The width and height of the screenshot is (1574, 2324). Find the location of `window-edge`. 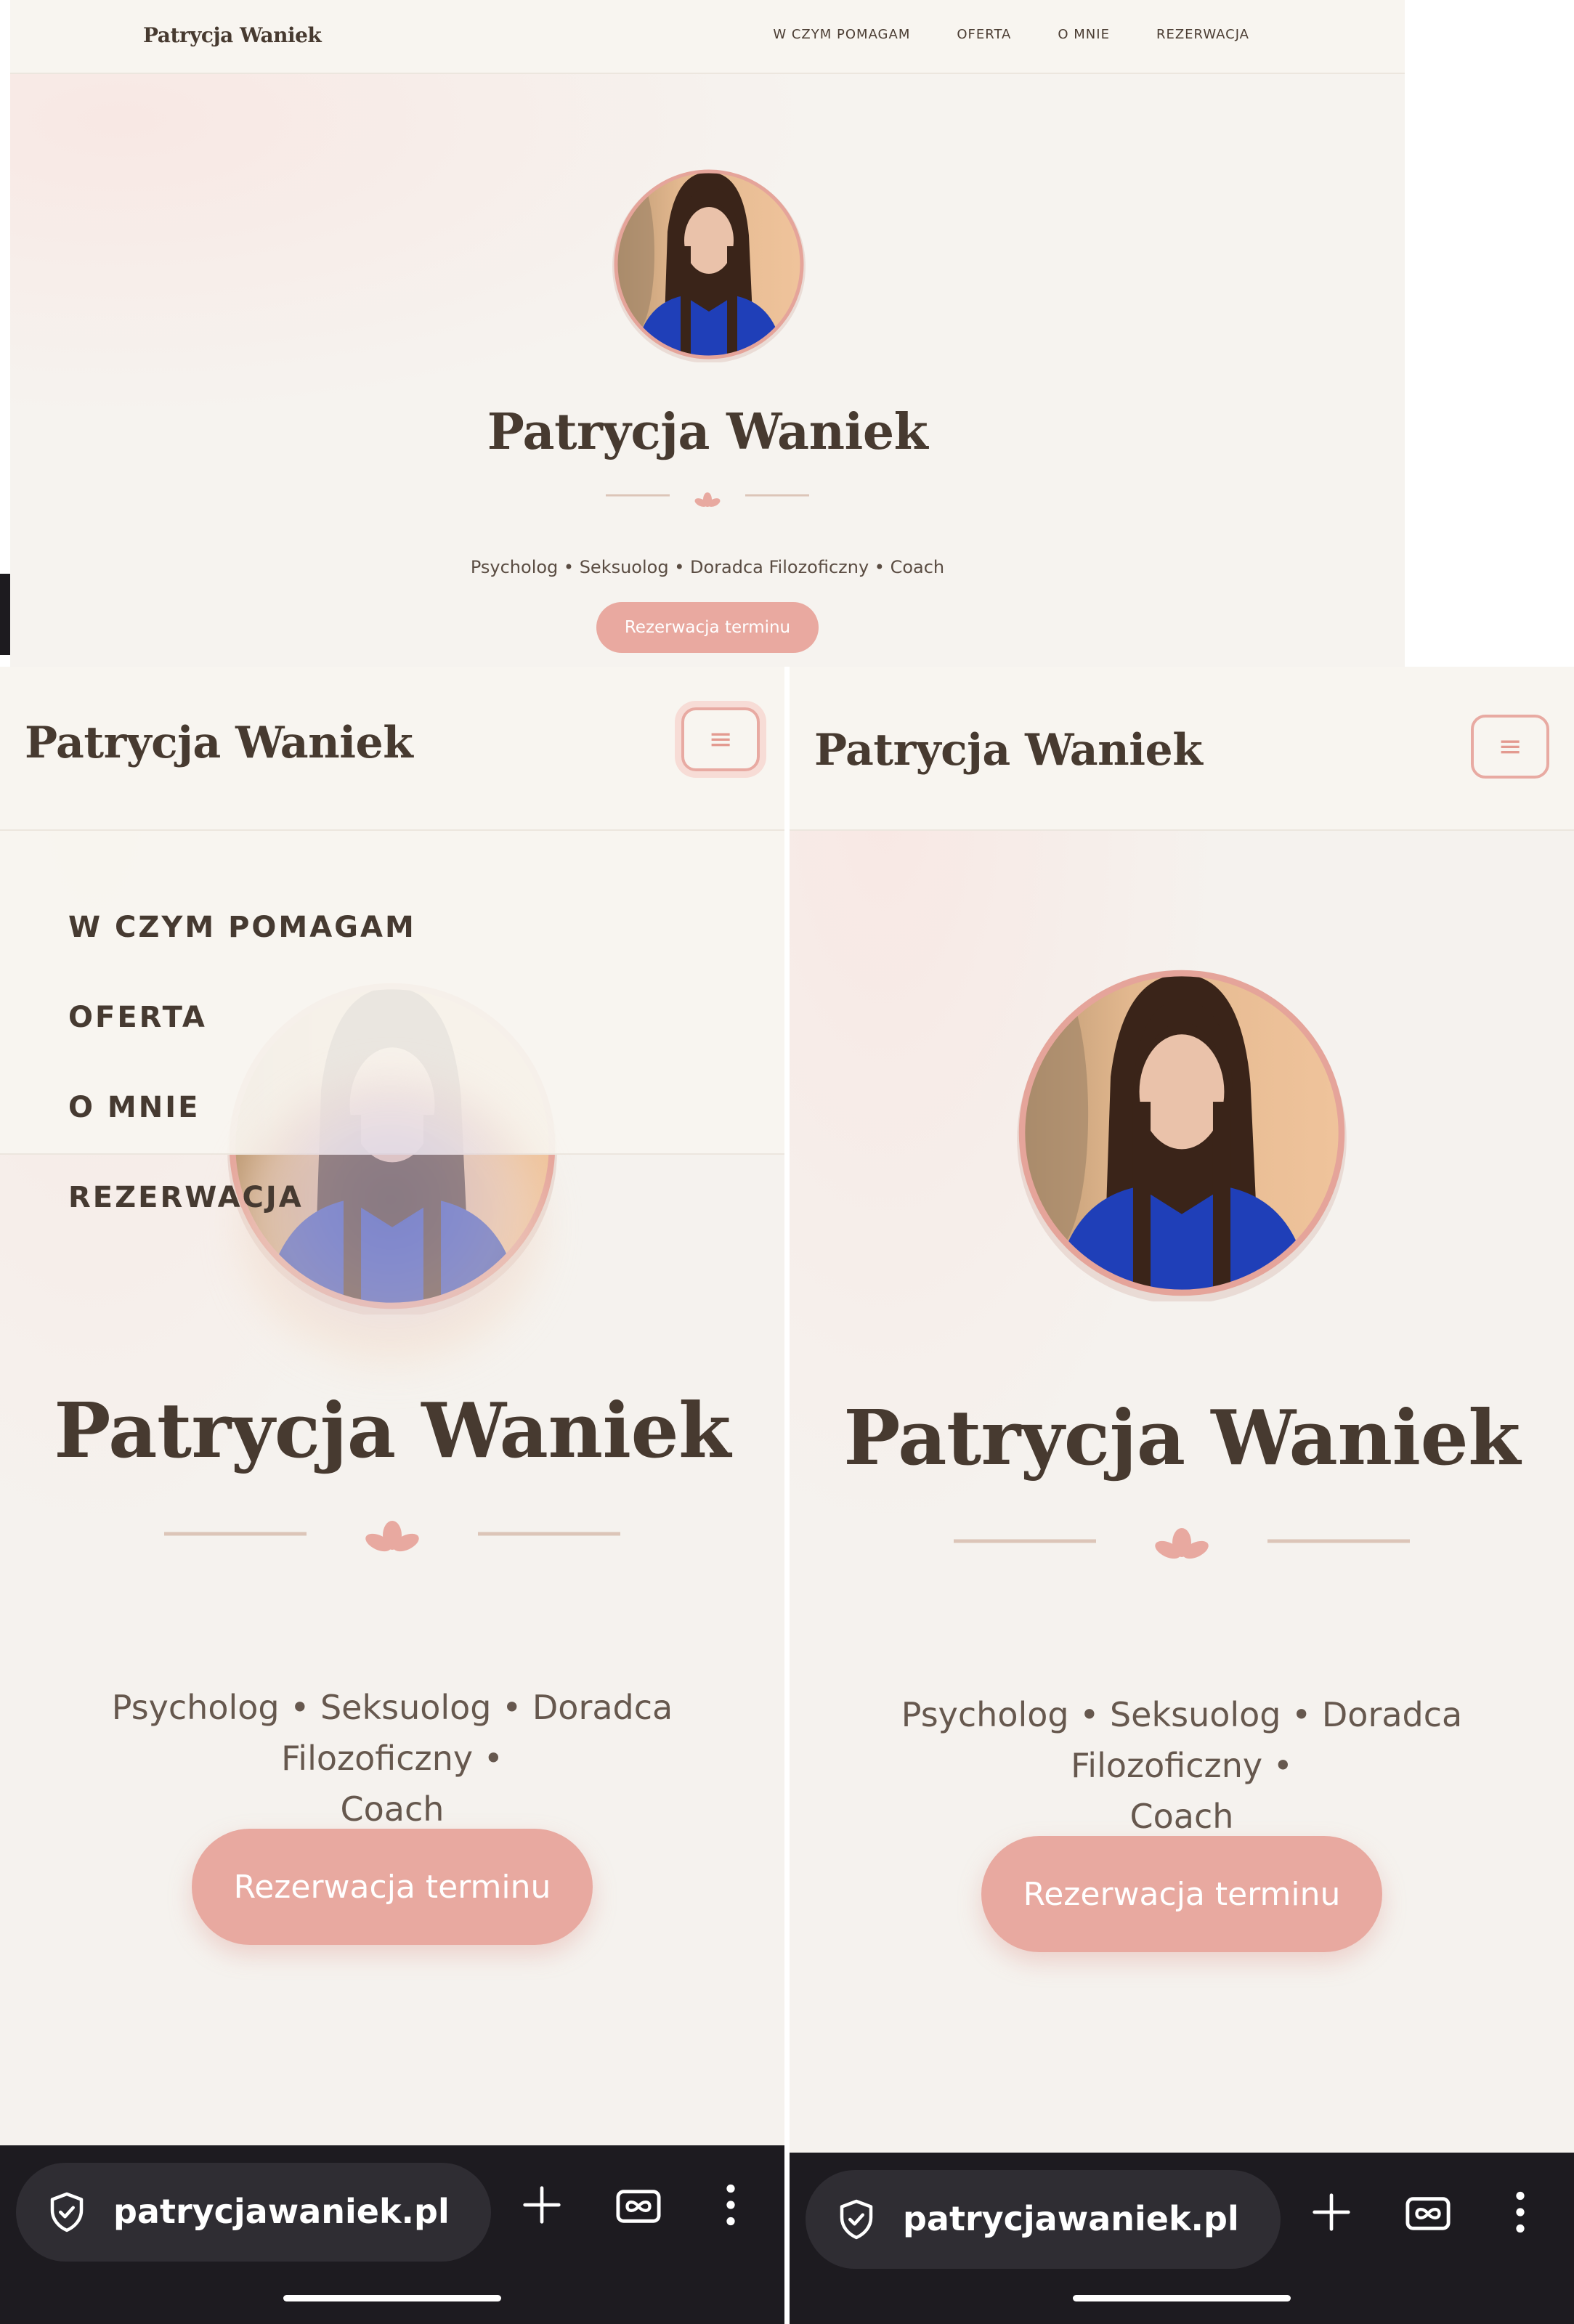

window-edge is located at coordinates (5, 614).